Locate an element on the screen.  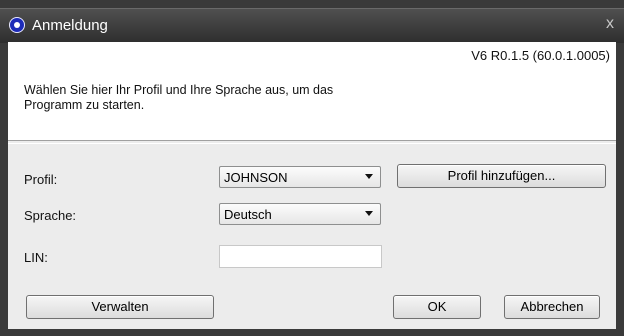
version-label: V6 R0.1.5 (60.0.1.0005) is located at coordinates (540, 55).